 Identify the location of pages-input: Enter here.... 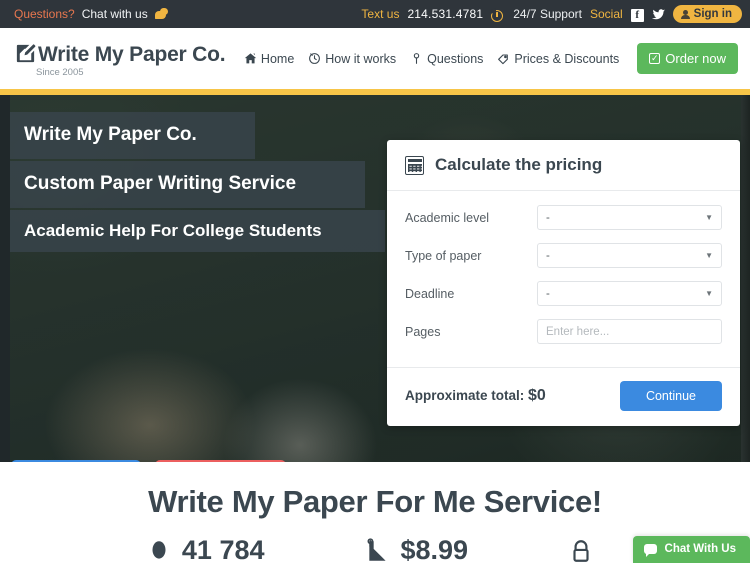
(629, 331).